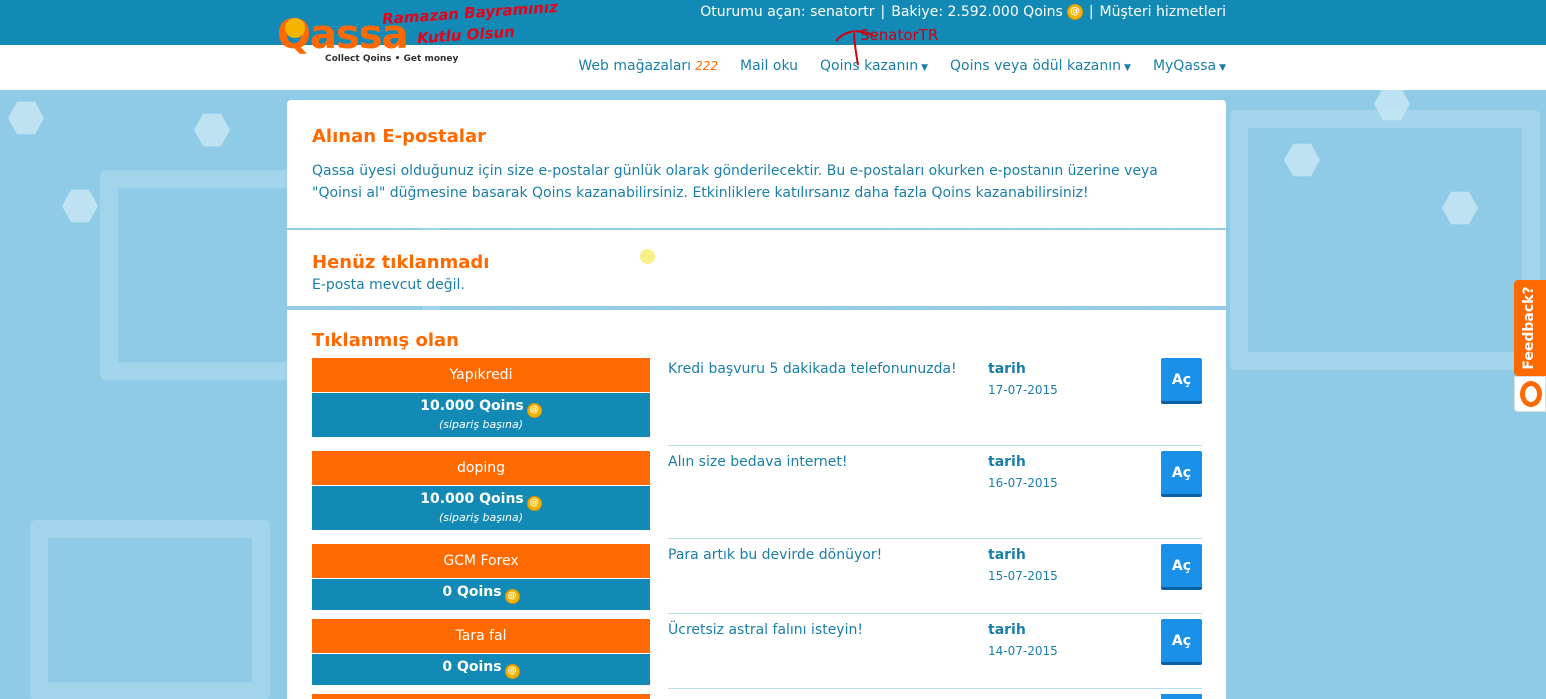 This screenshot has height=699, width=1546. Describe the element at coordinates (1023, 651) in the screenshot. I see `date-value: 14-07-2015` at that location.